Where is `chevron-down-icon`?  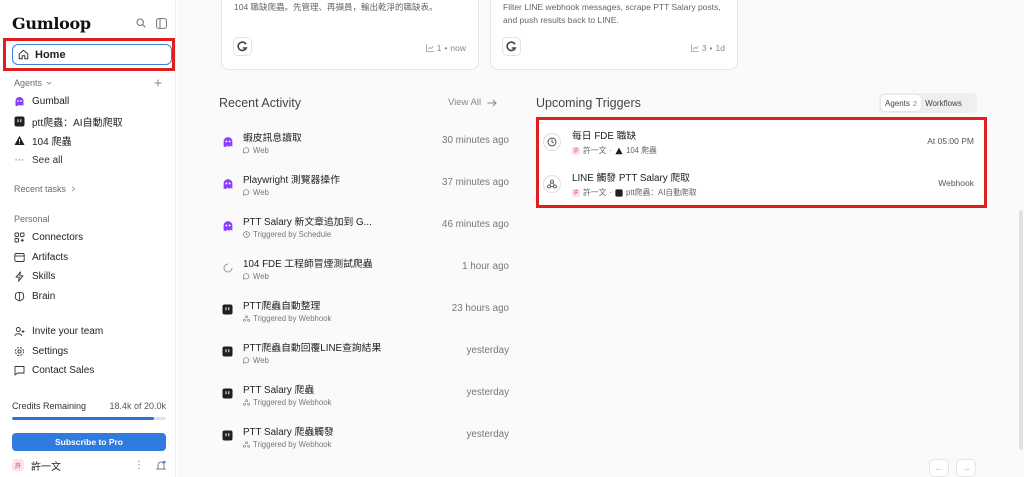 chevron-down-icon is located at coordinates (49, 83).